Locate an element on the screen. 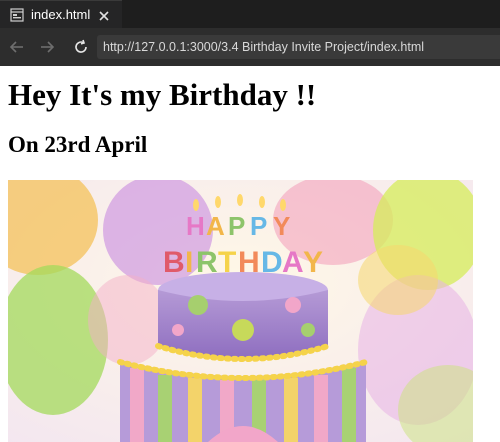  tab-title: index.html is located at coordinates (61, 14).